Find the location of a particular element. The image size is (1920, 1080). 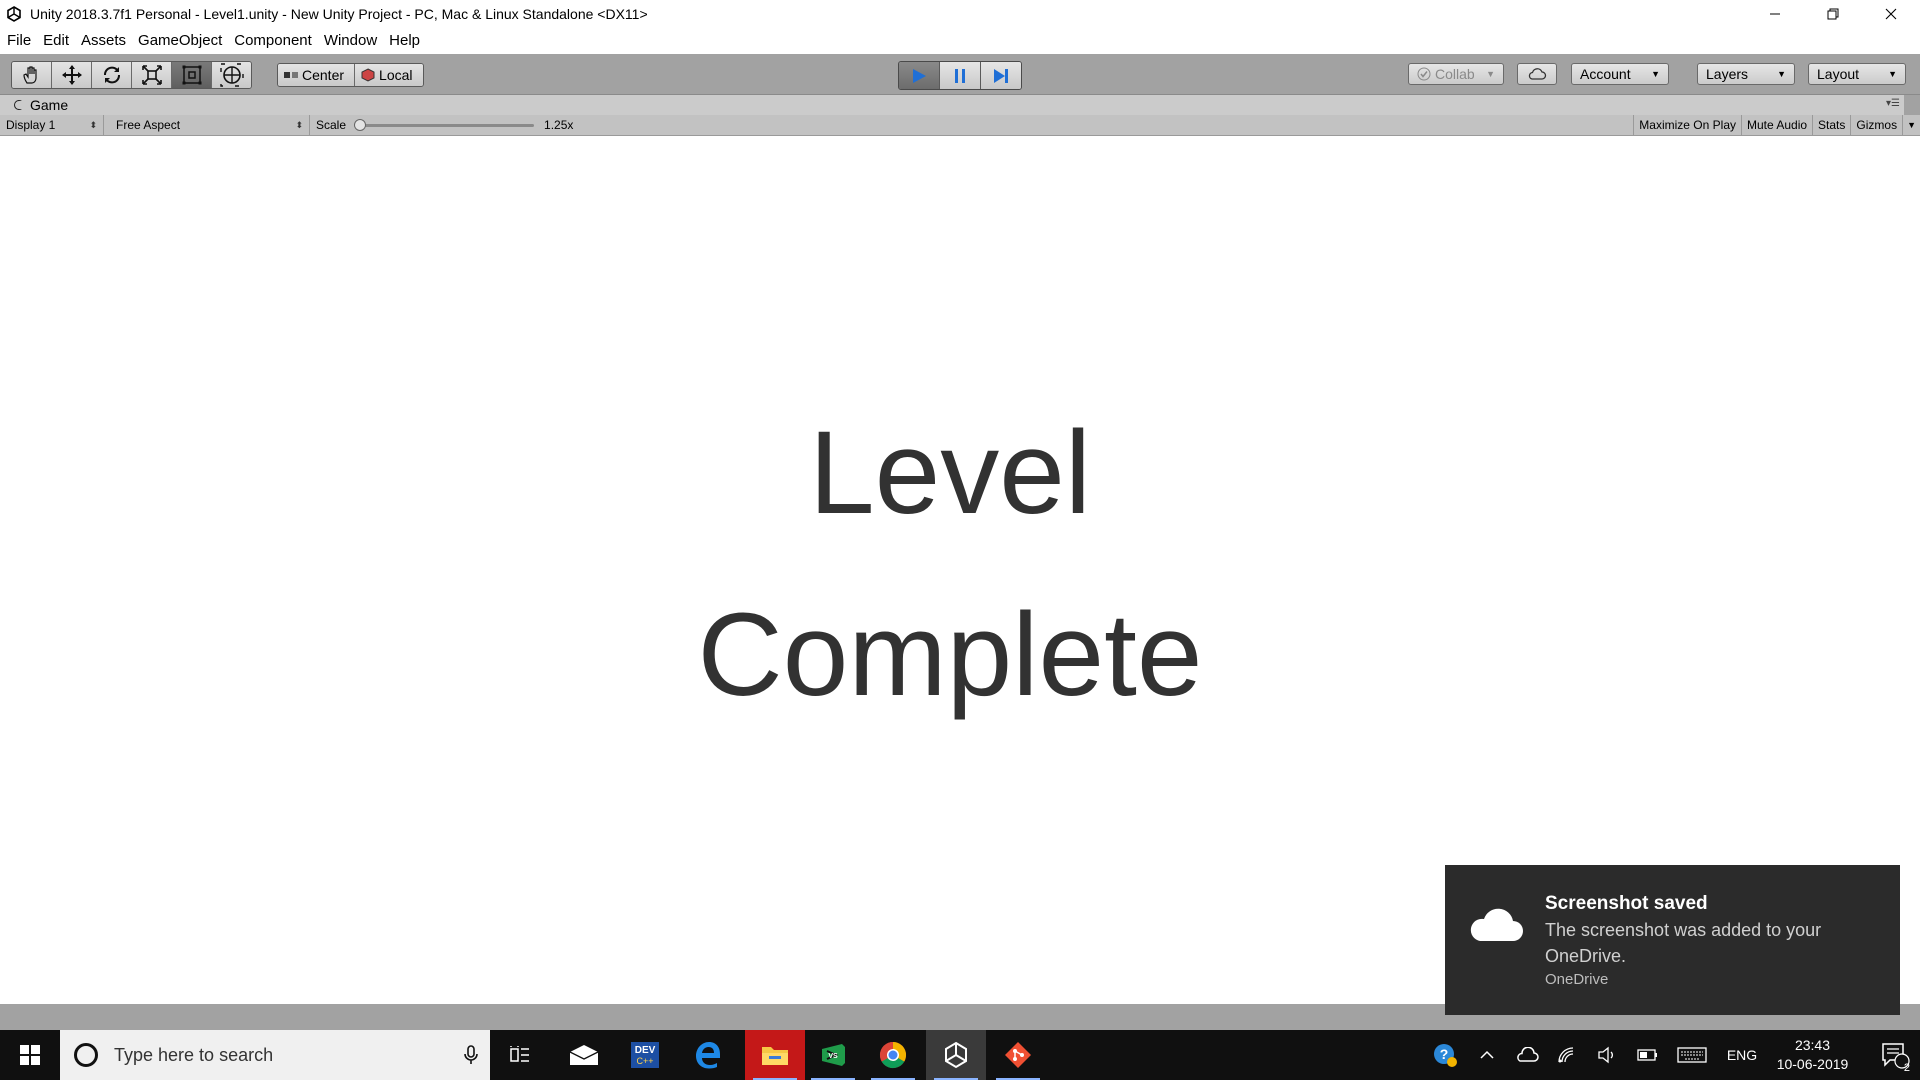

account-dropdown: Account ▼ is located at coordinates (1620, 74).